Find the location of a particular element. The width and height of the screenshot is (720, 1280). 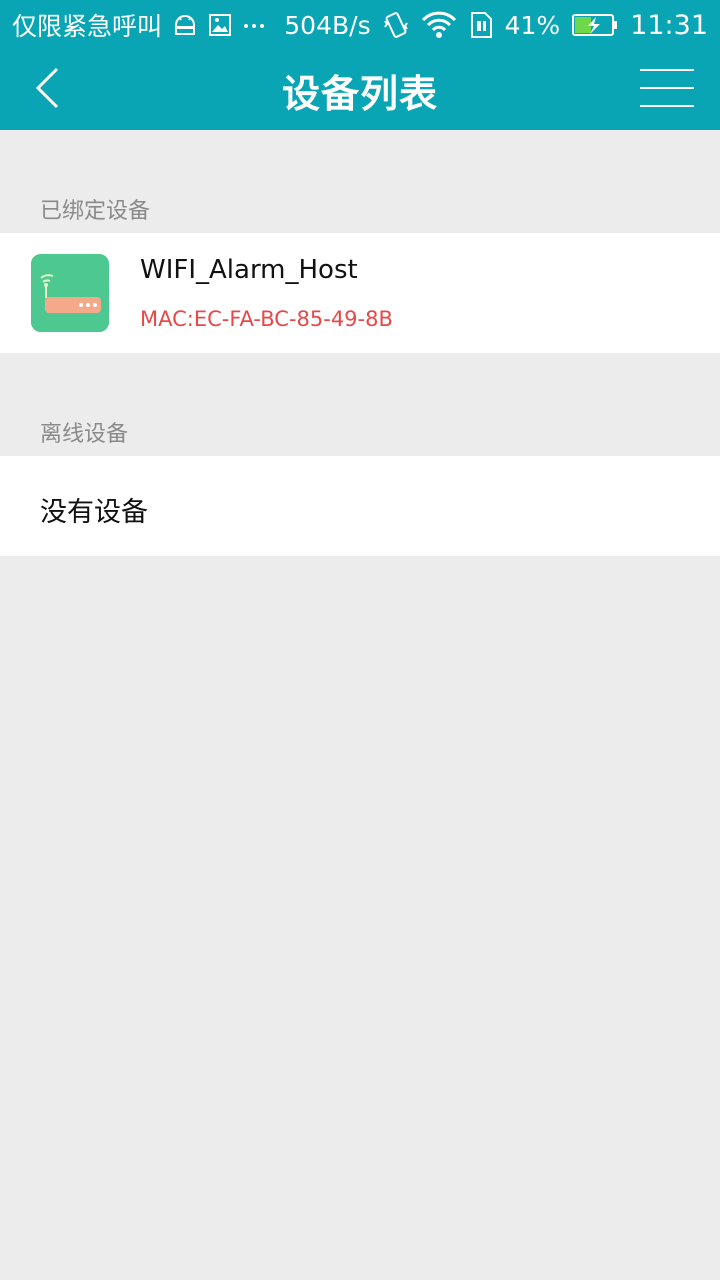

empty-device-row: 没有设备 is located at coordinates (360, 506).